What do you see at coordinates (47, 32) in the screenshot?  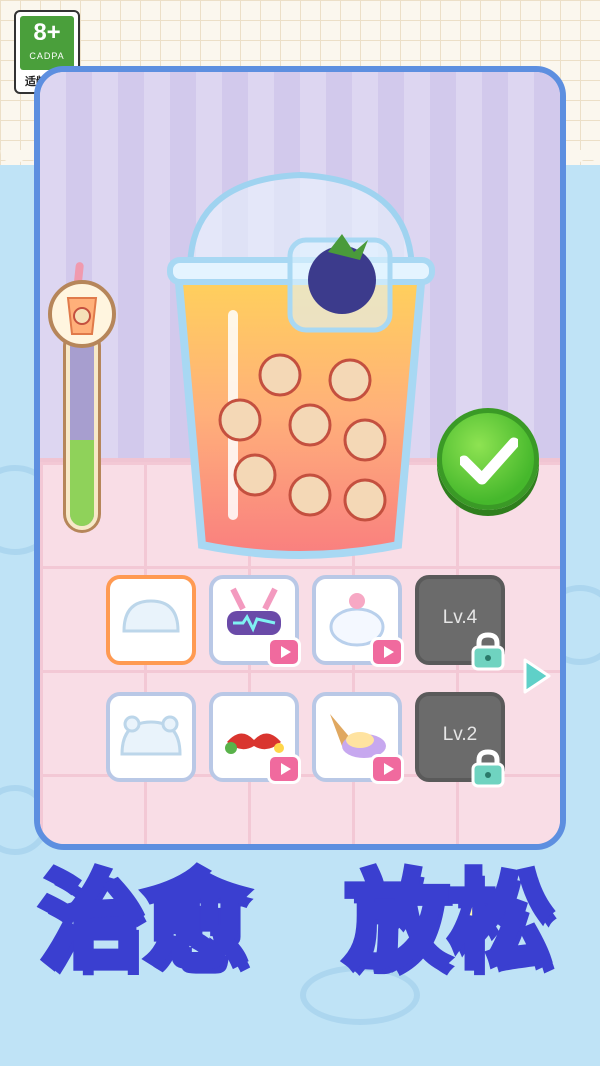 I see `age-rating-number: 8+` at bounding box center [47, 32].